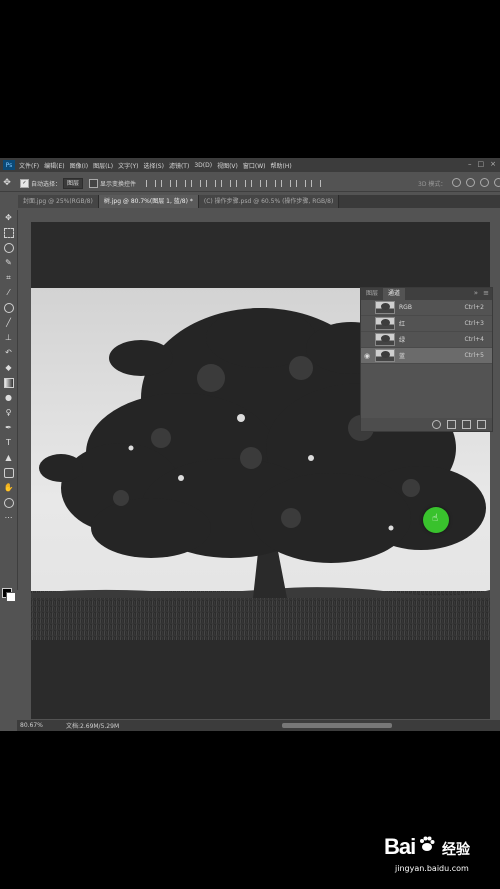 This screenshot has height=889, width=500. Describe the element at coordinates (196, 183) in the screenshot. I see `align-left-icon` at that location.